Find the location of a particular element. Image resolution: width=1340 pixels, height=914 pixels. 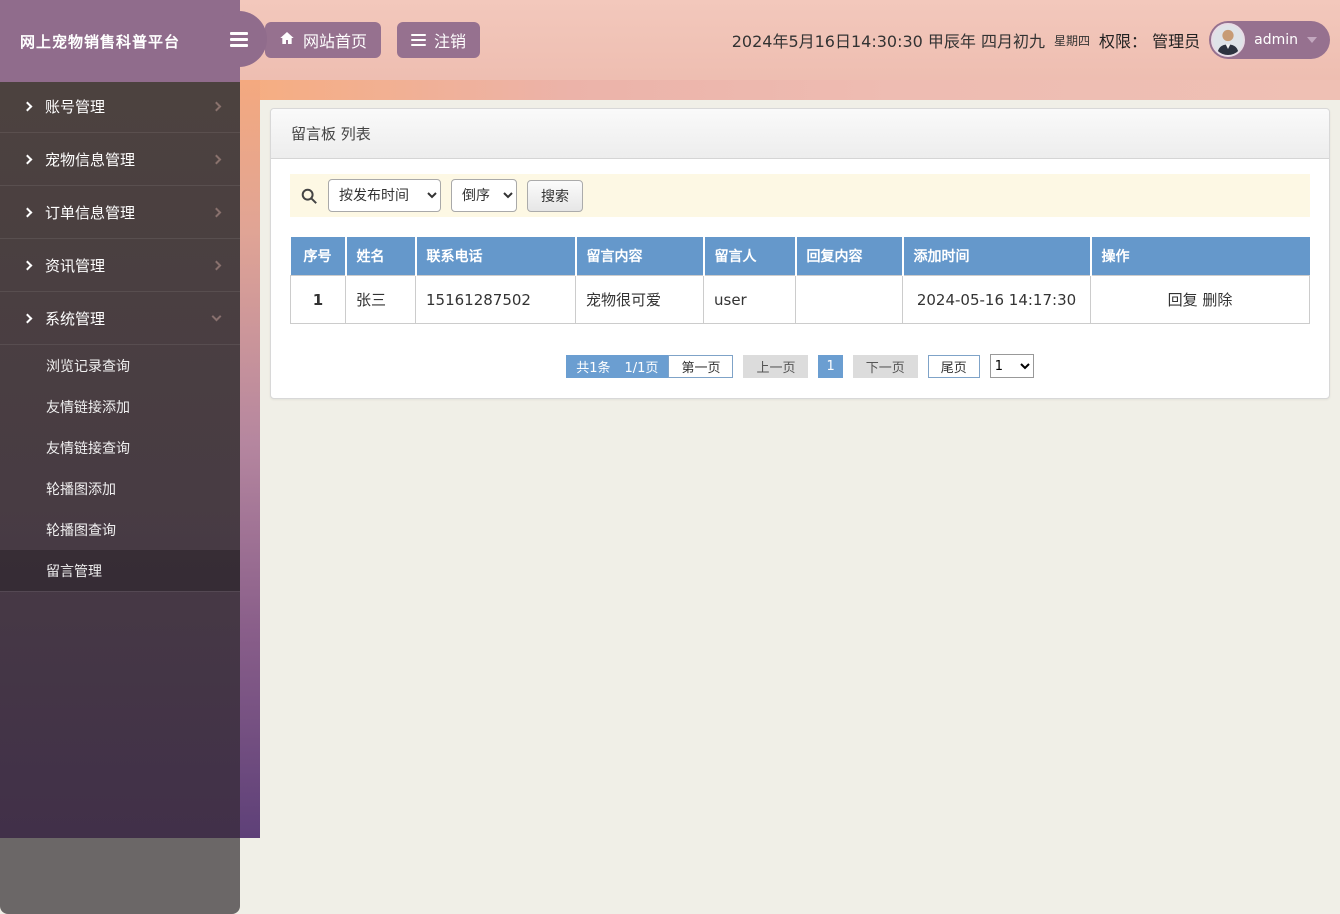

submenu-item-carousel-query: 轮播图查询 is located at coordinates (120, 529).